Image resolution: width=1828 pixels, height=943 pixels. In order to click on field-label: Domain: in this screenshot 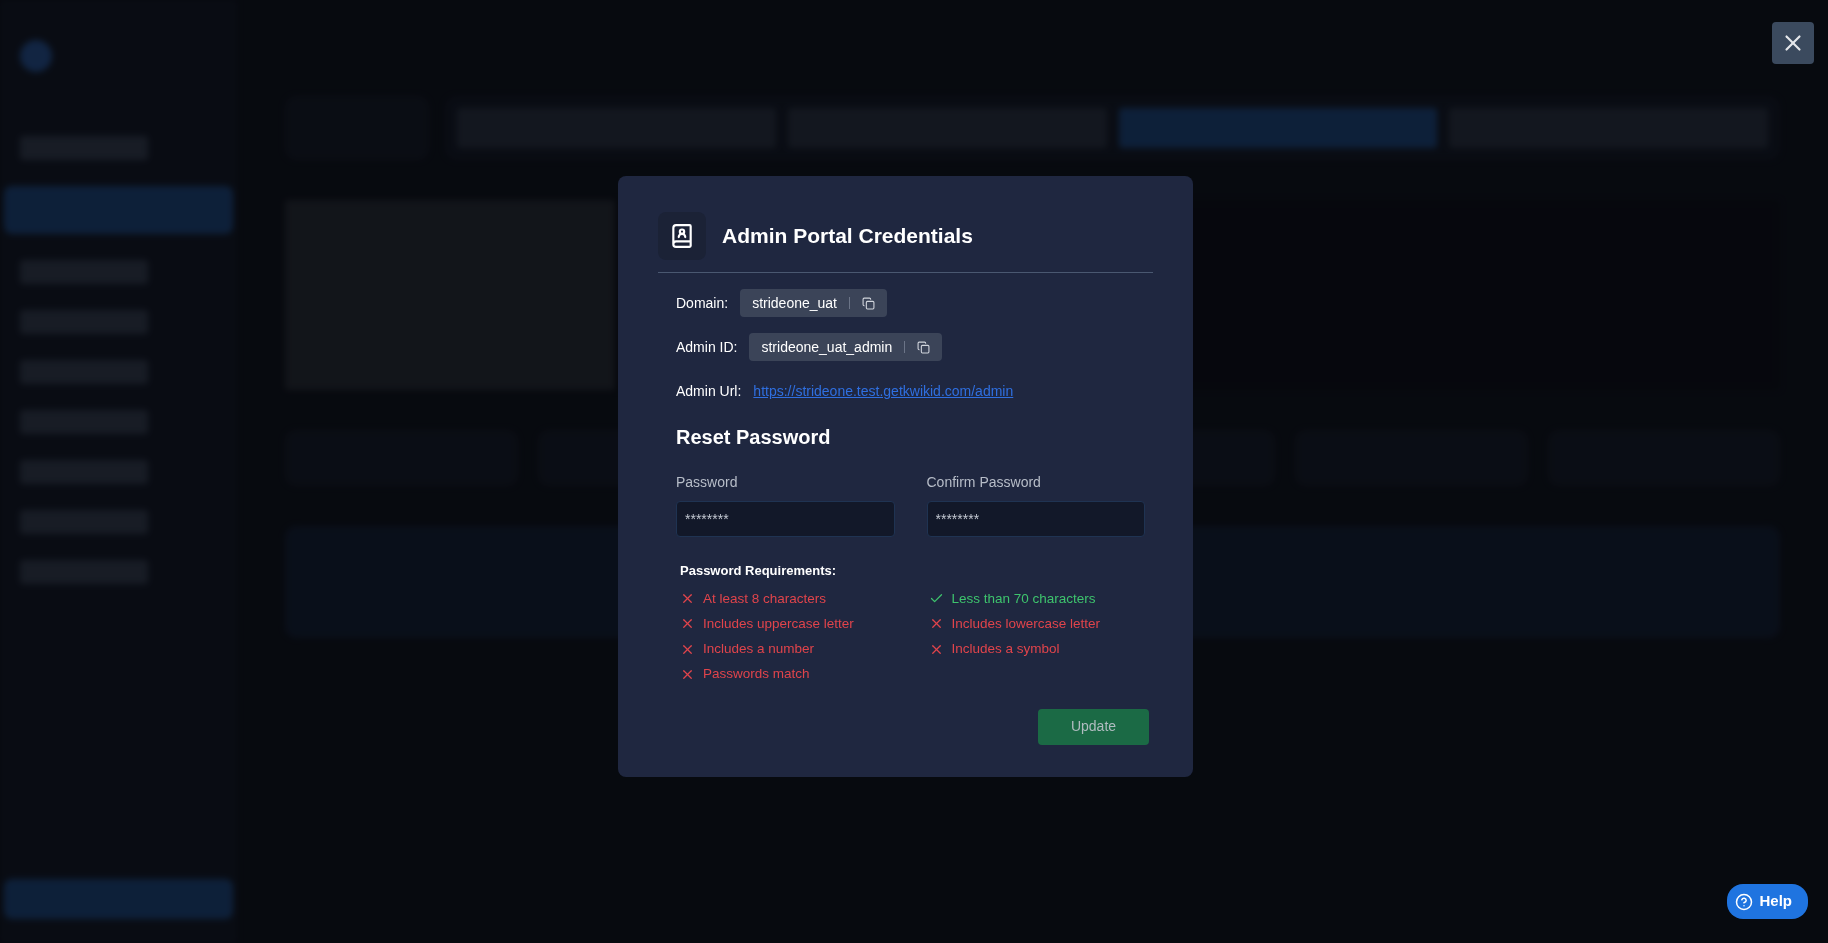, I will do `click(702, 303)`.